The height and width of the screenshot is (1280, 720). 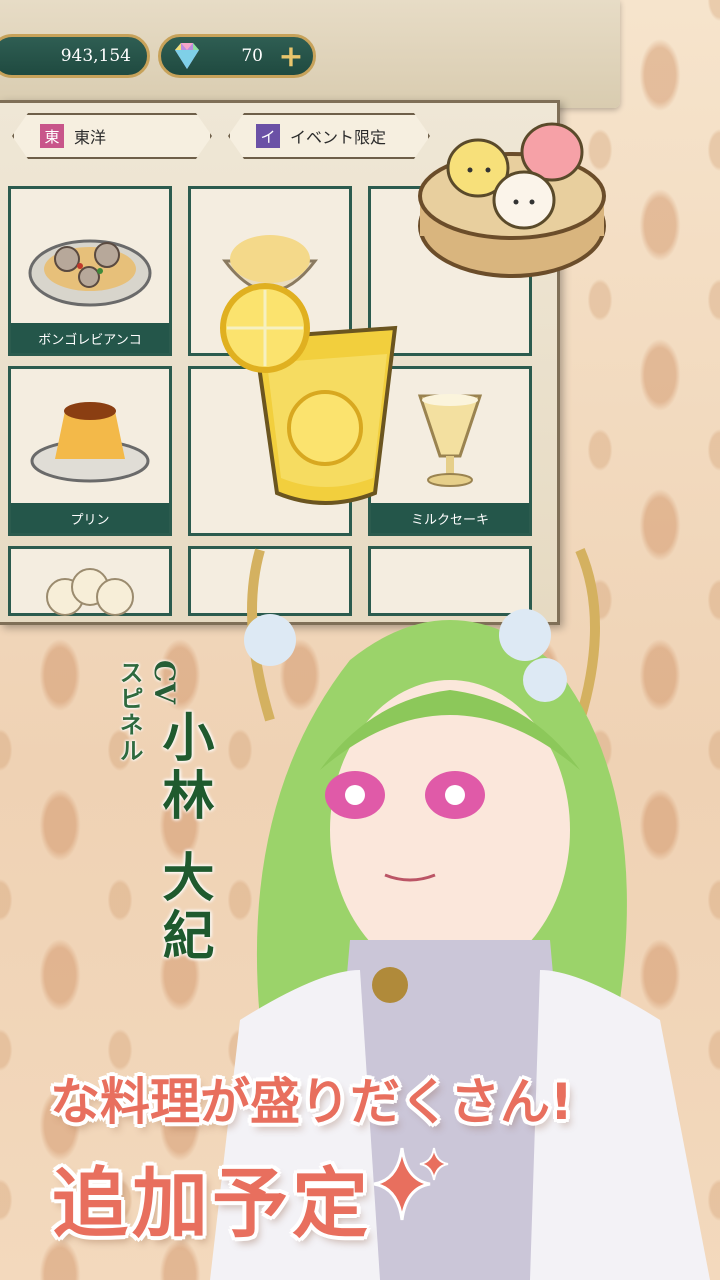 I want to click on sparkle-icon, so click(x=411, y=1184).